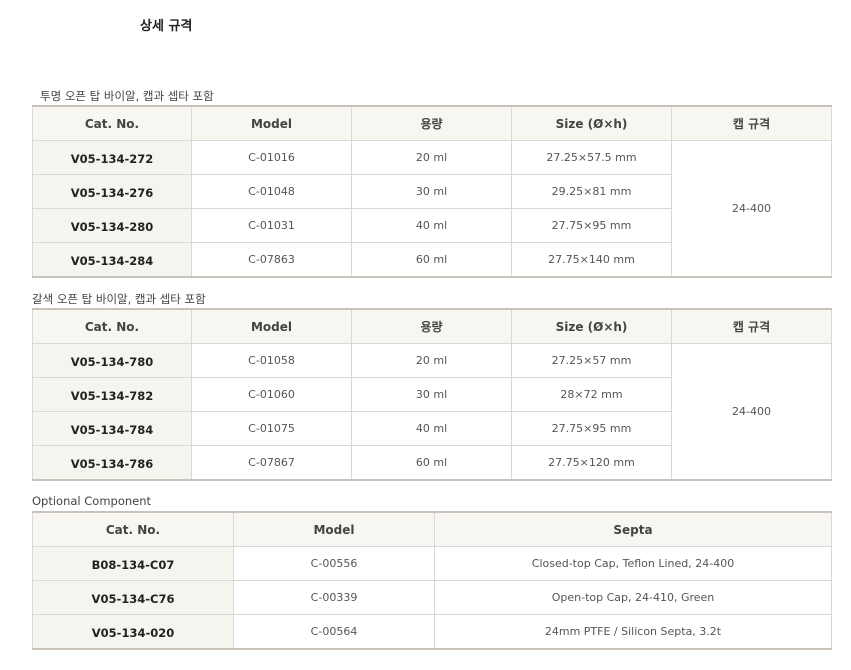 The width and height of the screenshot is (851, 670). I want to click on model-cell: C-07863, so click(271, 260).